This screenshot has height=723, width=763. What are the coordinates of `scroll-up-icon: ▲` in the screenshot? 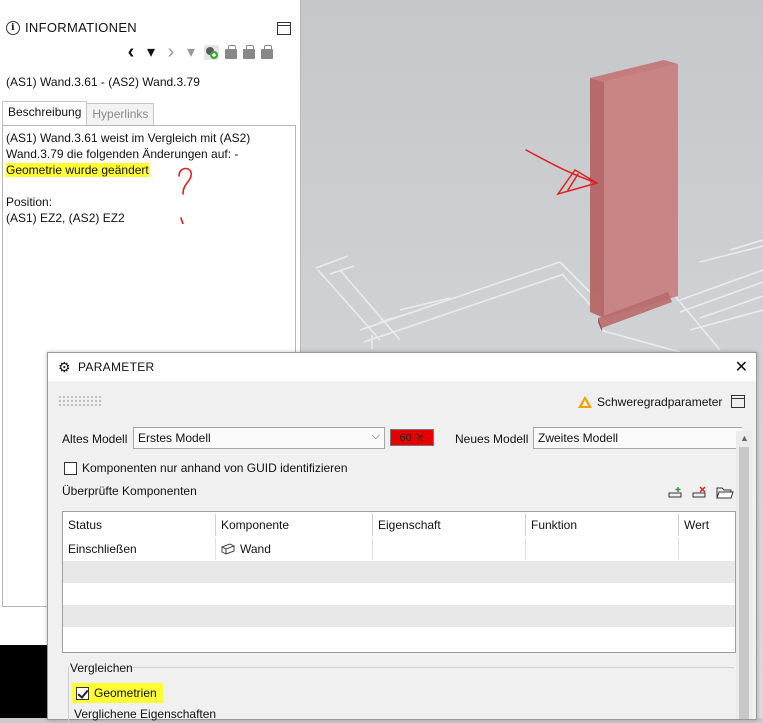 It's located at (744, 438).